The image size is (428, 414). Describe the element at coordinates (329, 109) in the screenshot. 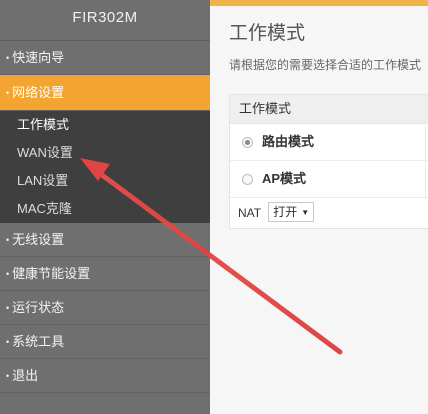

I see `panel-header: 工作模式` at that location.